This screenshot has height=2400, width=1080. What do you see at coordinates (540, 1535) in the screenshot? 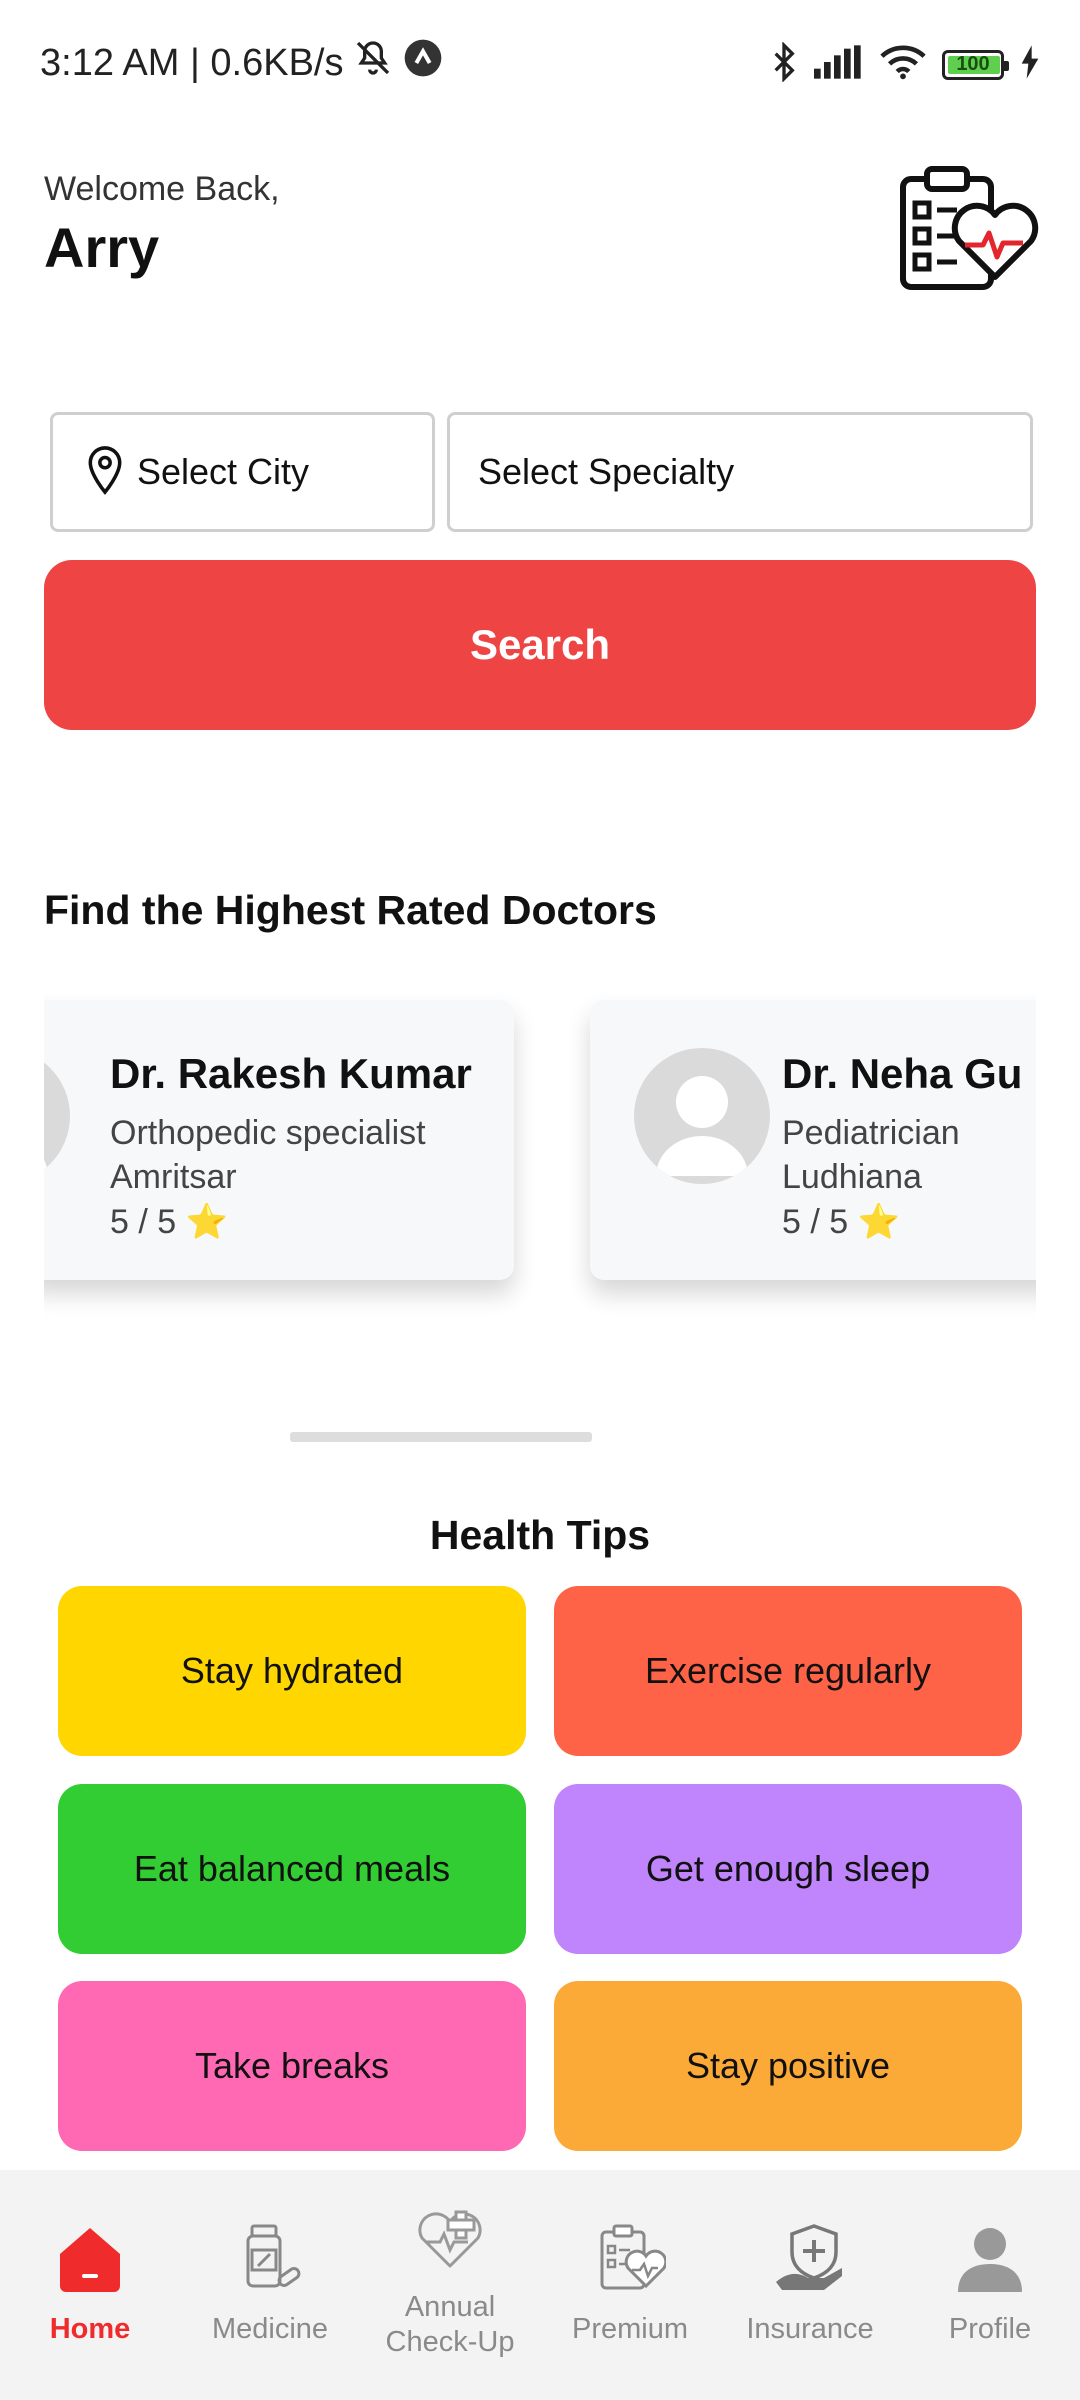
I see `health-tips-title: Health Tips` at bounding box center [540, 1535].